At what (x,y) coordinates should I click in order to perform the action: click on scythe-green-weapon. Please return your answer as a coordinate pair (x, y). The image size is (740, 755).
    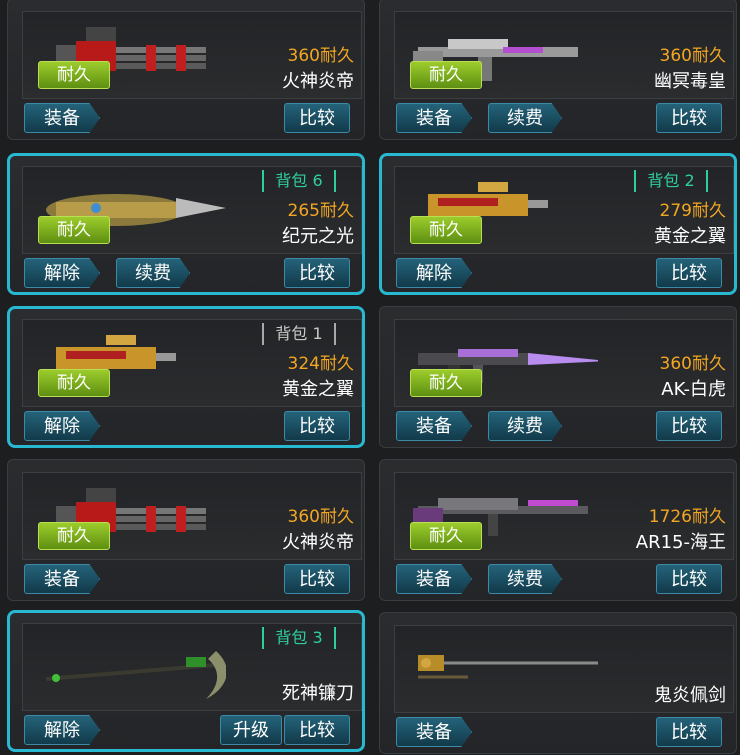
    Looking at the image, I should click on (135, 675).